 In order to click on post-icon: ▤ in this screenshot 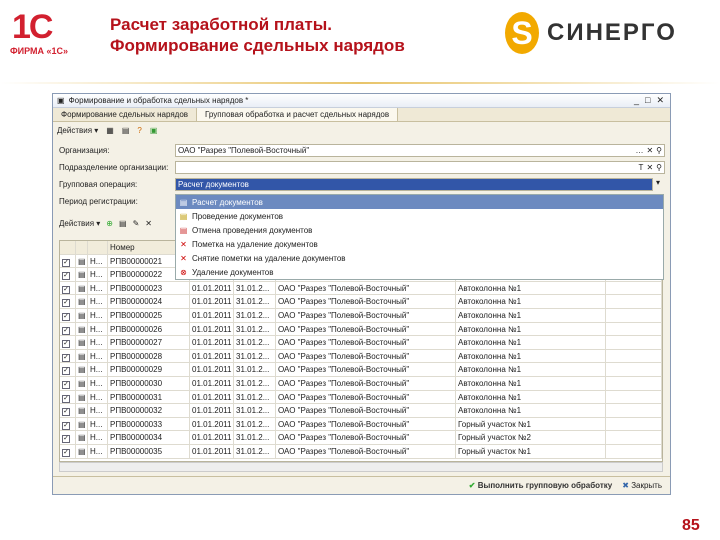, I will do `click(183, 216)`.